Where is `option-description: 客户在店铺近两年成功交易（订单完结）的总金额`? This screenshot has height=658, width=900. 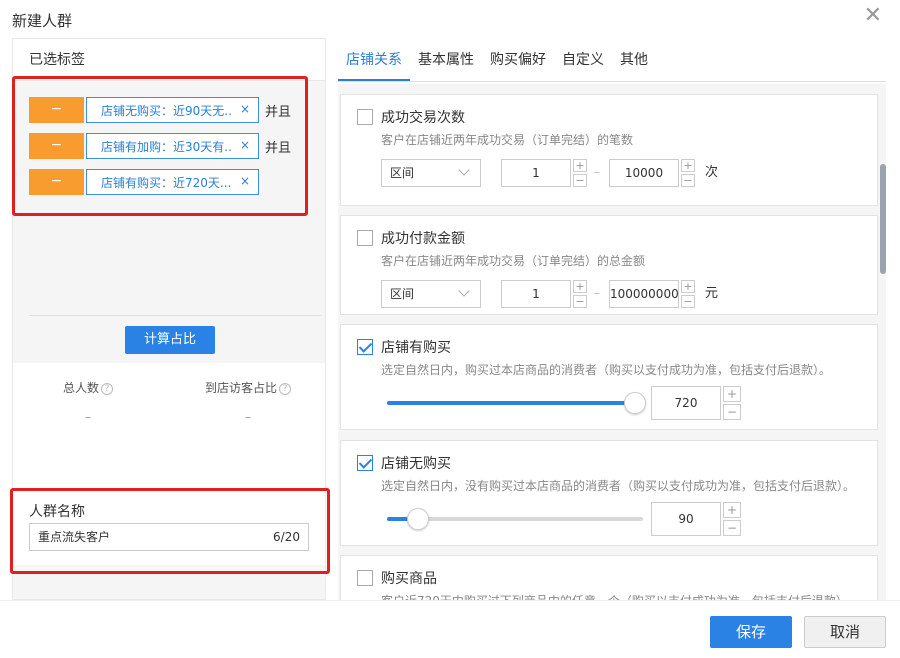 option-description: 客户在店铺近两年成功交易（订单完结）的总金额 is located at coordinates (513, 261).